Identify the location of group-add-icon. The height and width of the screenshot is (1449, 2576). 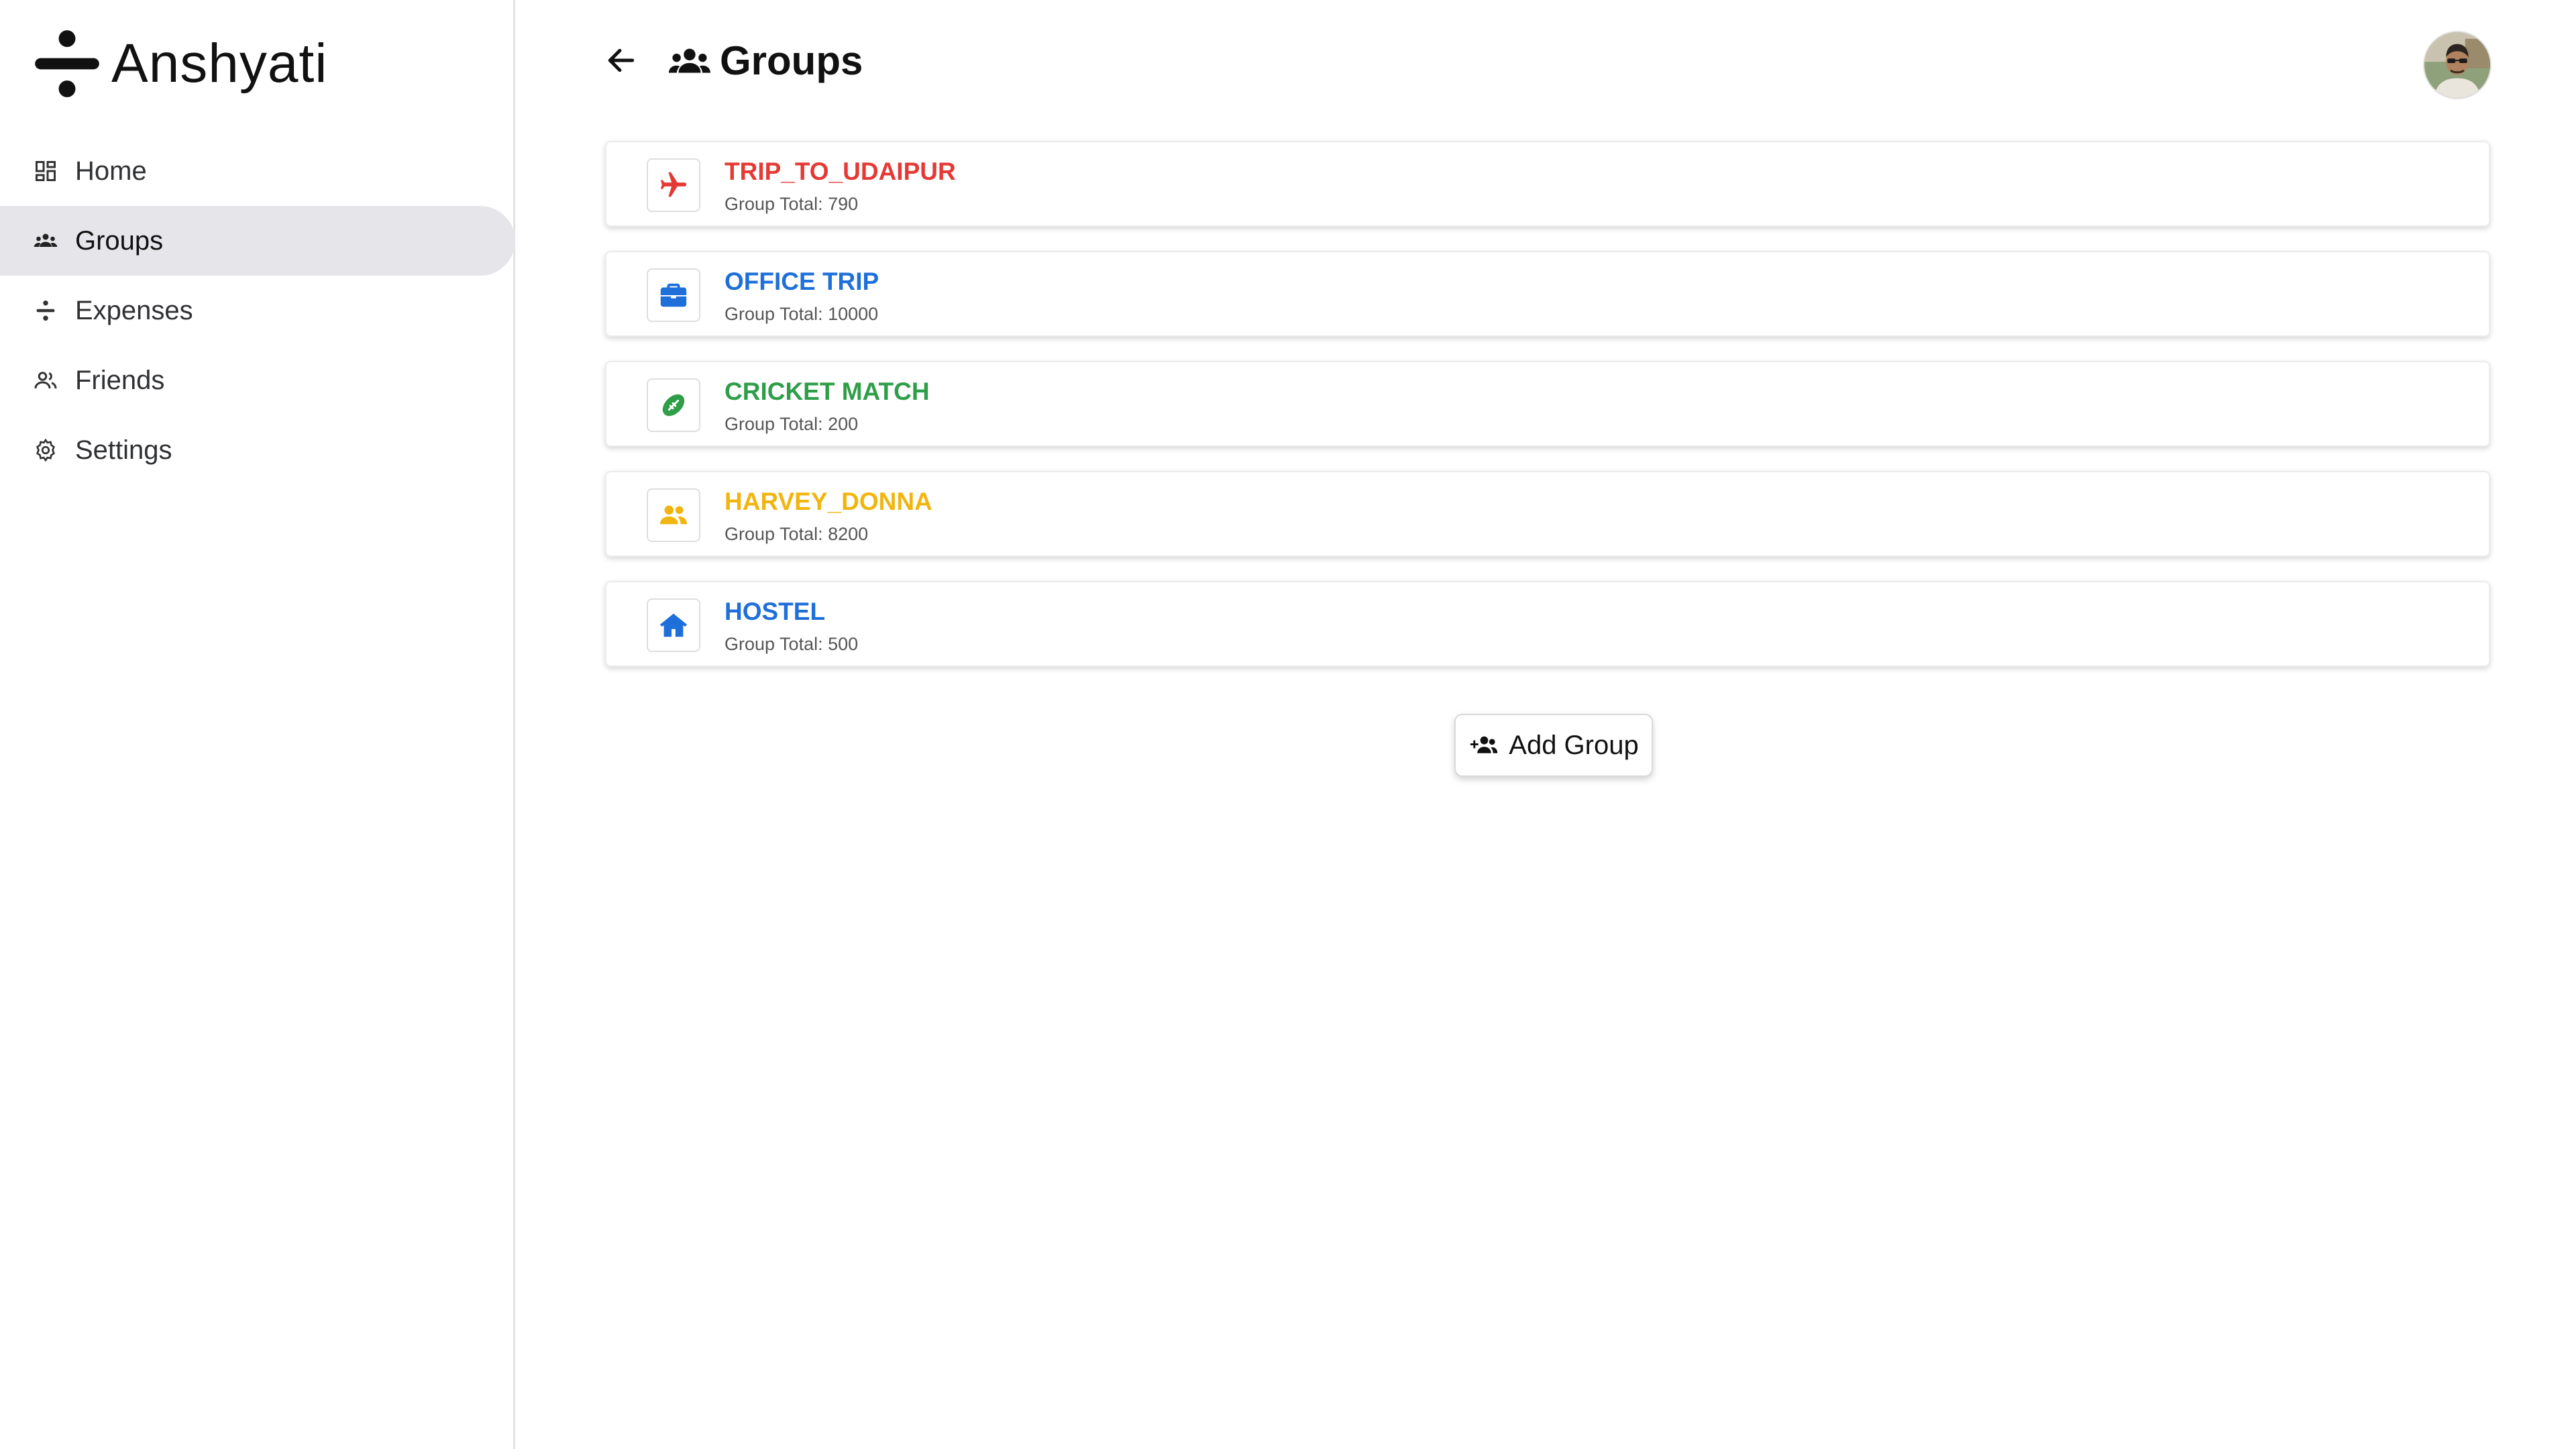
(1484, 744).